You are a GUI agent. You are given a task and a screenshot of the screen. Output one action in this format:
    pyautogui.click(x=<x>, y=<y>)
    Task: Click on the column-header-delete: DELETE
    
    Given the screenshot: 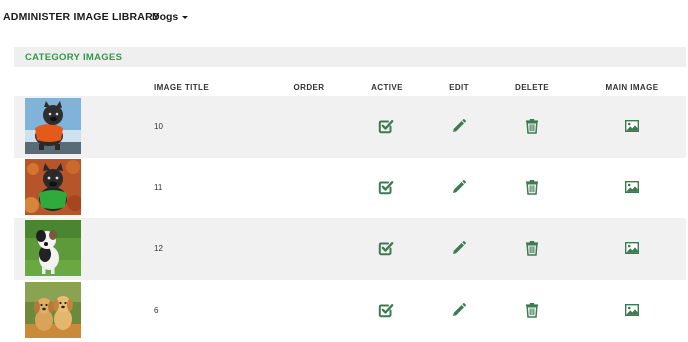 What is the action you would take?
    pyautogui.click(x=532, y=87)
    